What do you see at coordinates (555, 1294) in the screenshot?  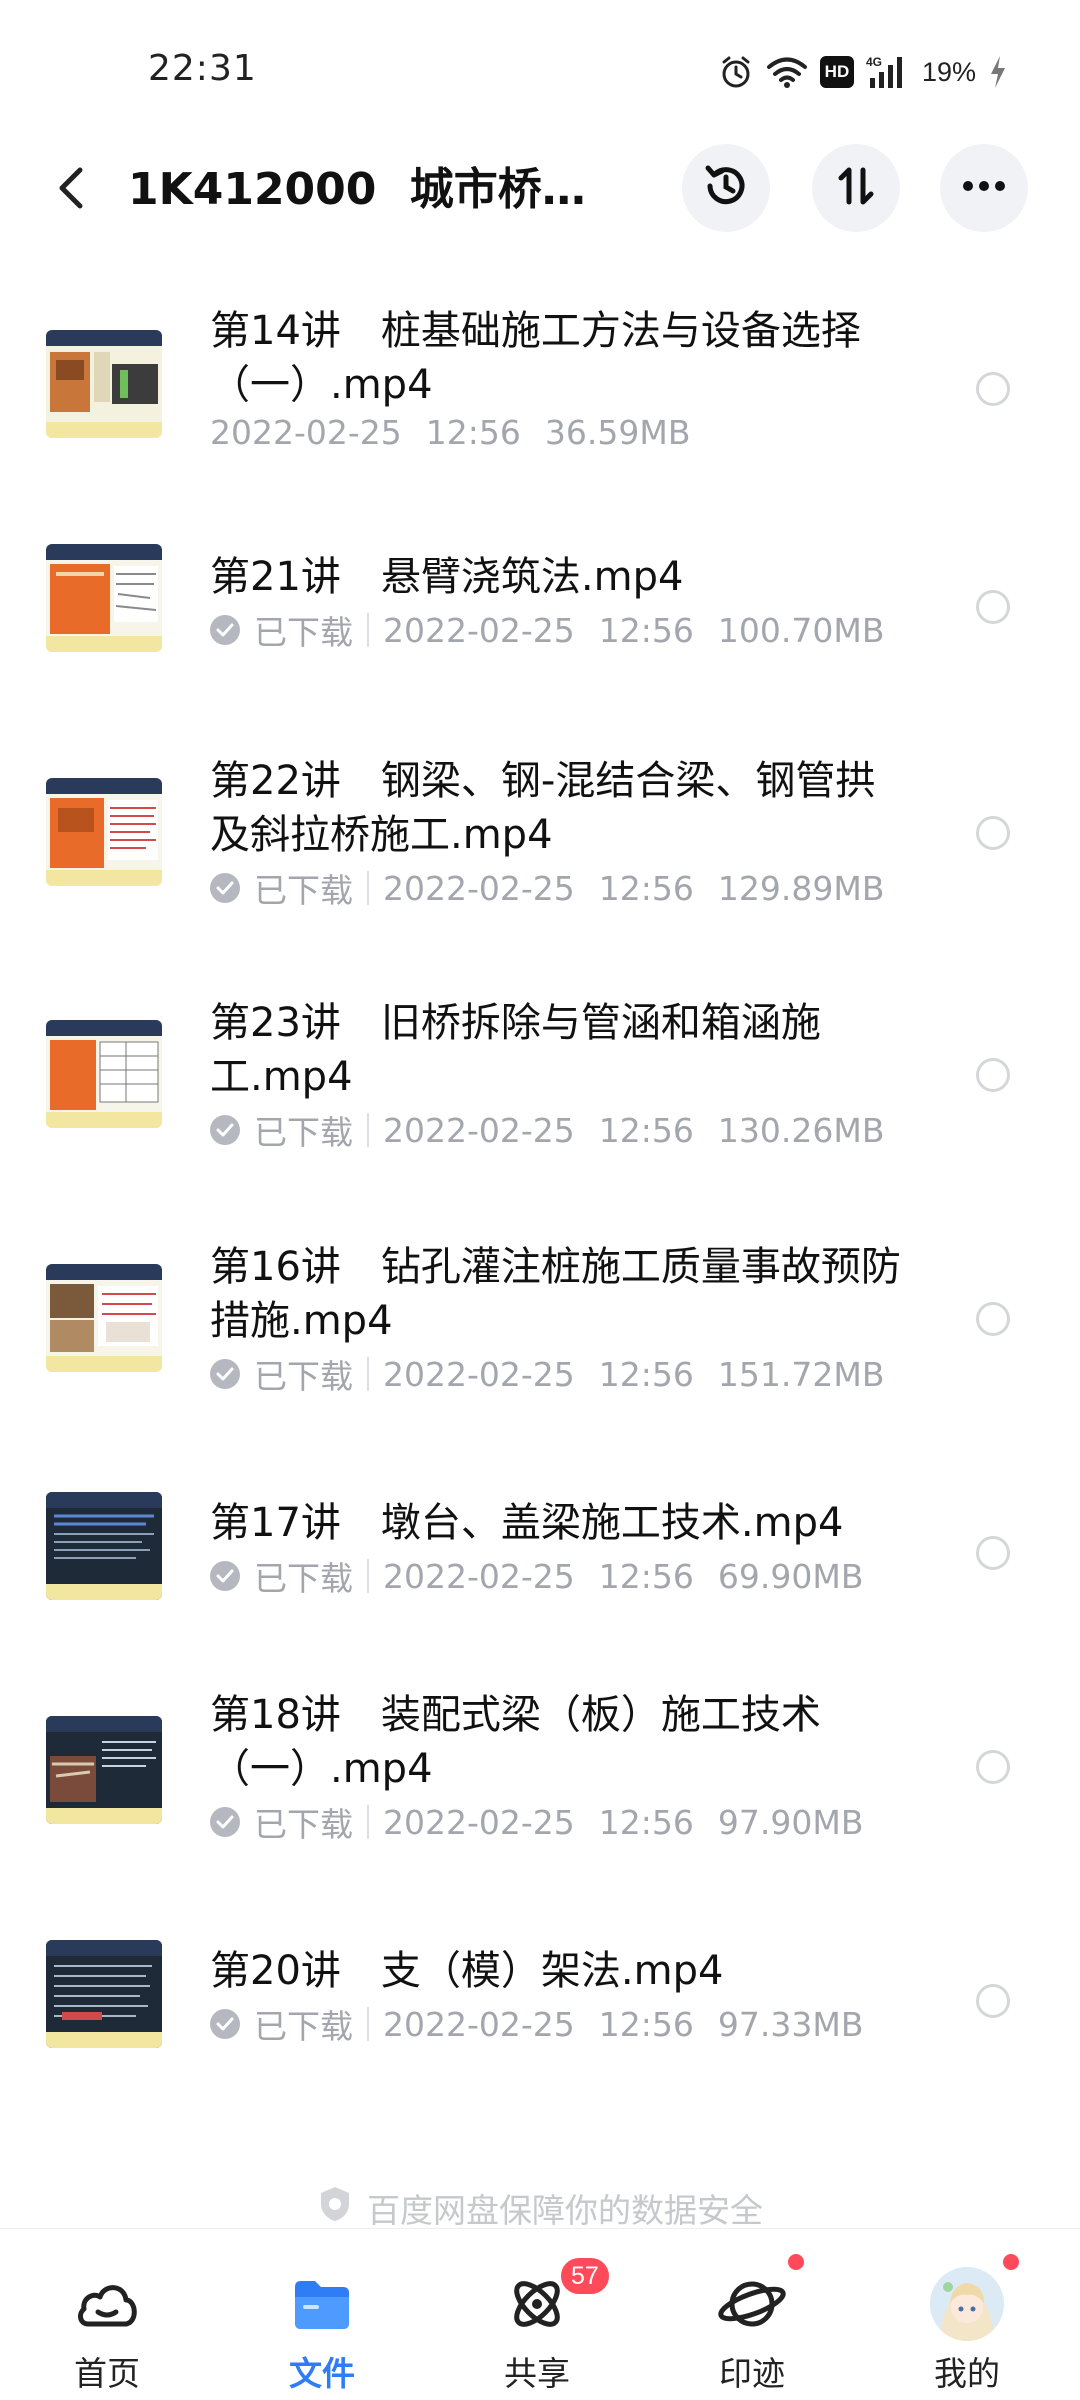 I see `file-name: 第16讲 钻孔灌注桩施工质量事故预防措施.mp4` at bounding box center [555, 1294].